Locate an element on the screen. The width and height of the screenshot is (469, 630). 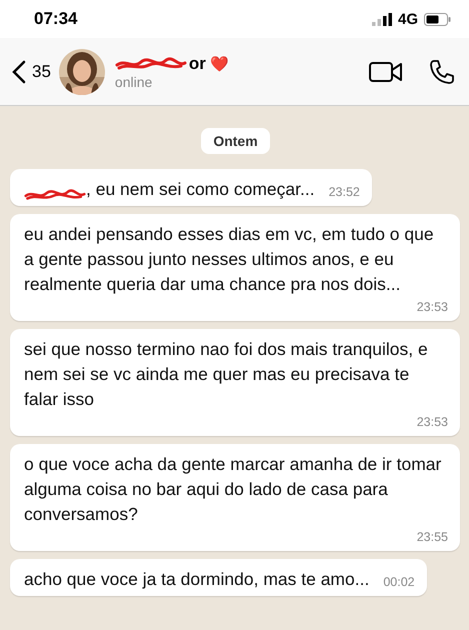
battery-icon is located at coordinates (437, 19).